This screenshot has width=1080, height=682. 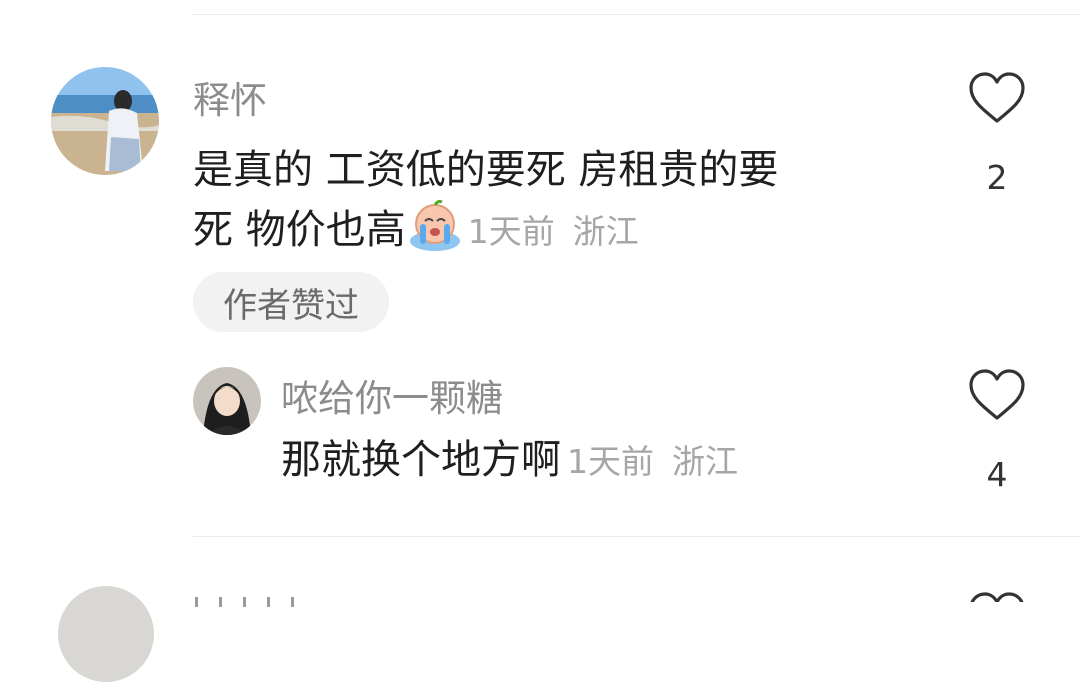 I want to click on comment-time: 1天前, so click(x=511, y=231).